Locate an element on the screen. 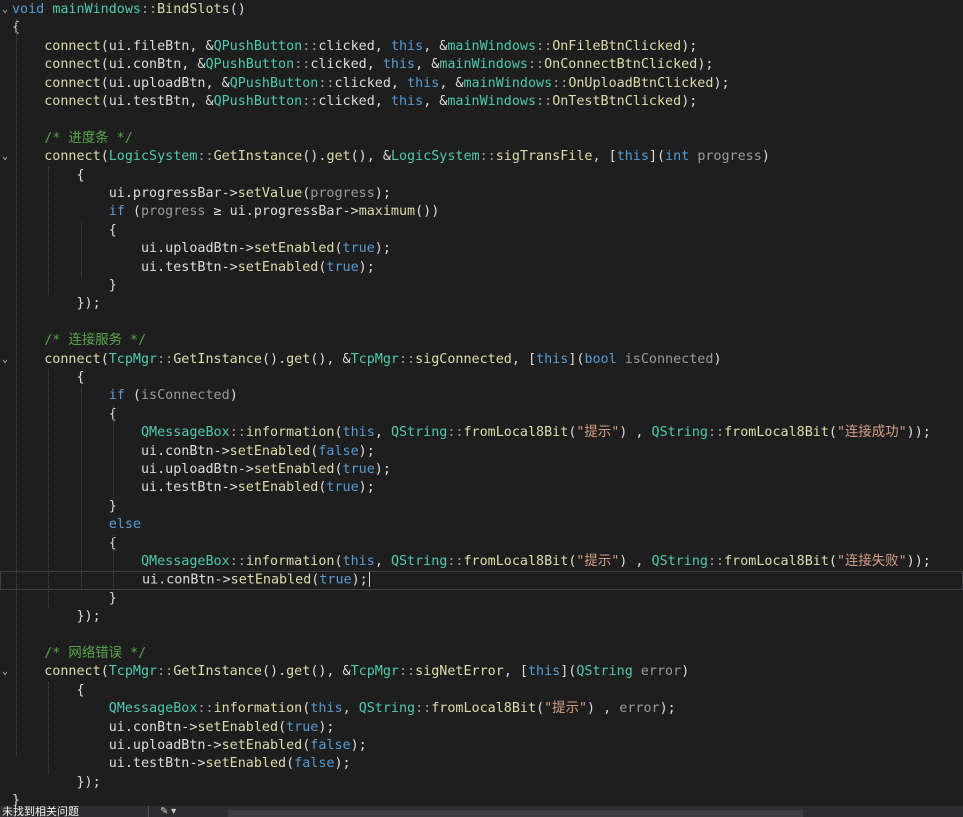 The width and height of the screenshot is (963, 817). code-token: }); is located at coordinates (56, 304).